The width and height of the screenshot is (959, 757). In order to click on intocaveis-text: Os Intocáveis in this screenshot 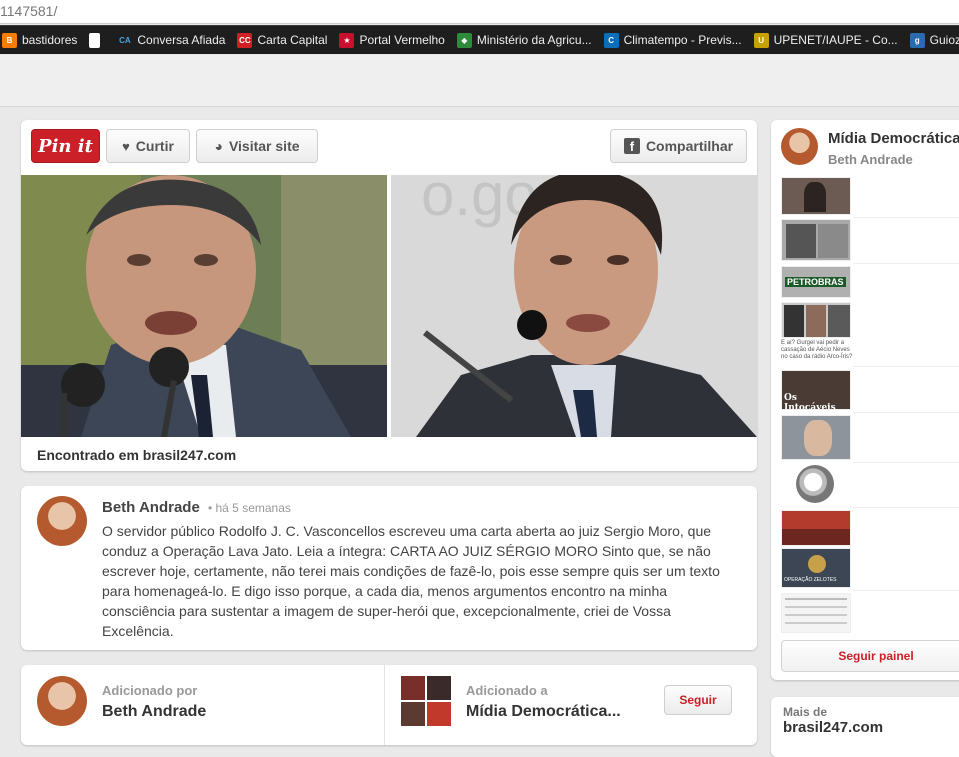, I will do `click(810, 401)`.